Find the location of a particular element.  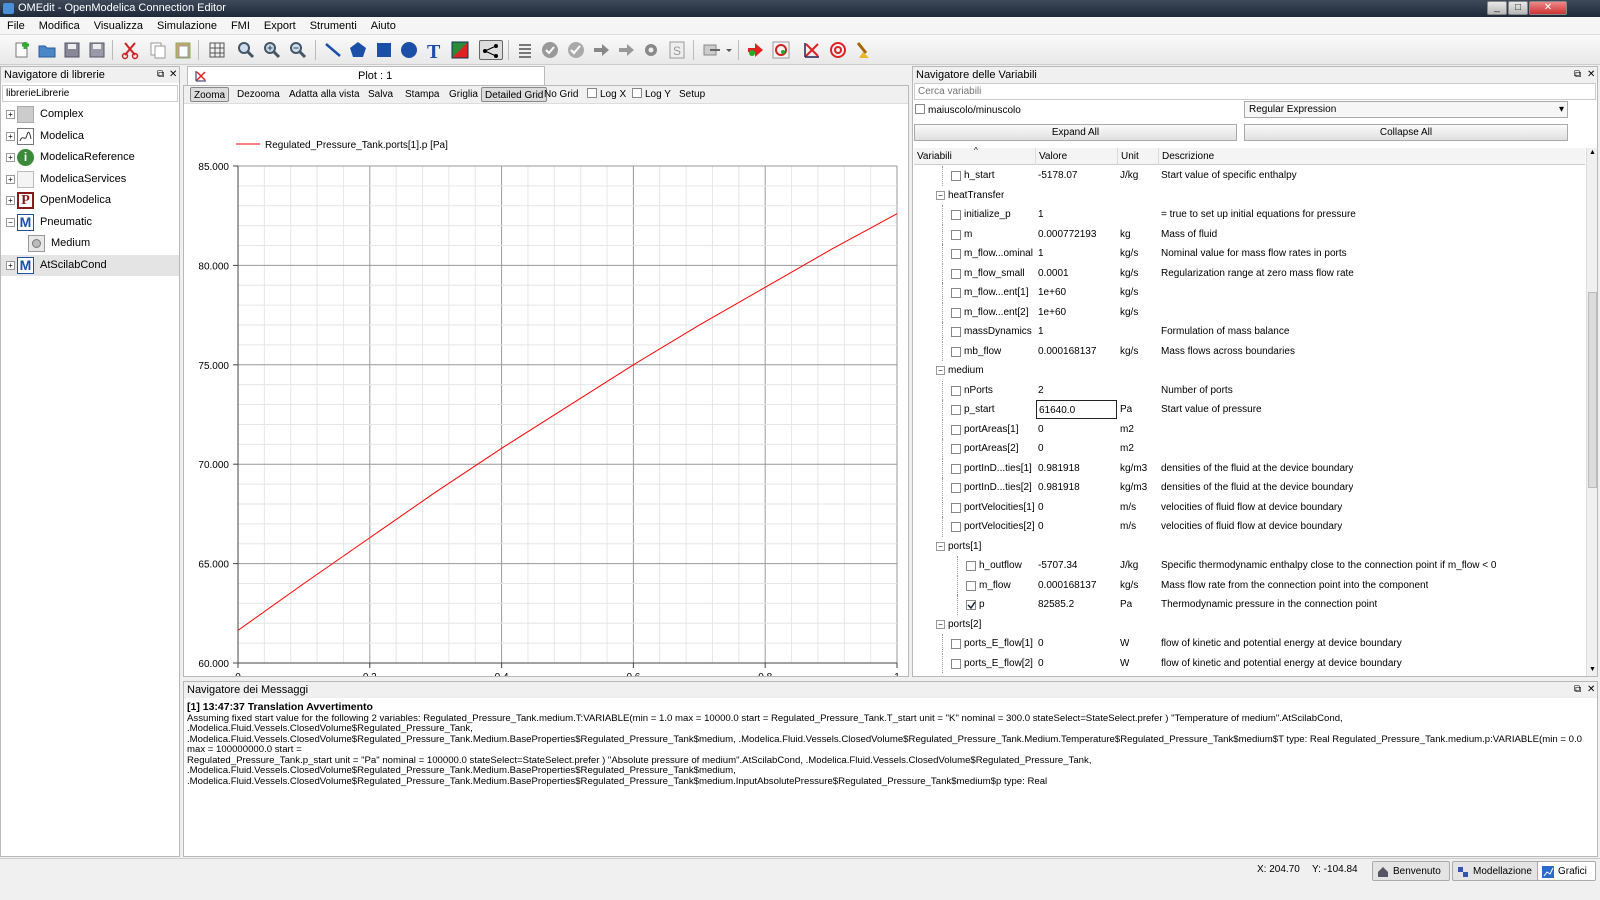

bitmap-tool-icon is located at coordinates (460, 50).